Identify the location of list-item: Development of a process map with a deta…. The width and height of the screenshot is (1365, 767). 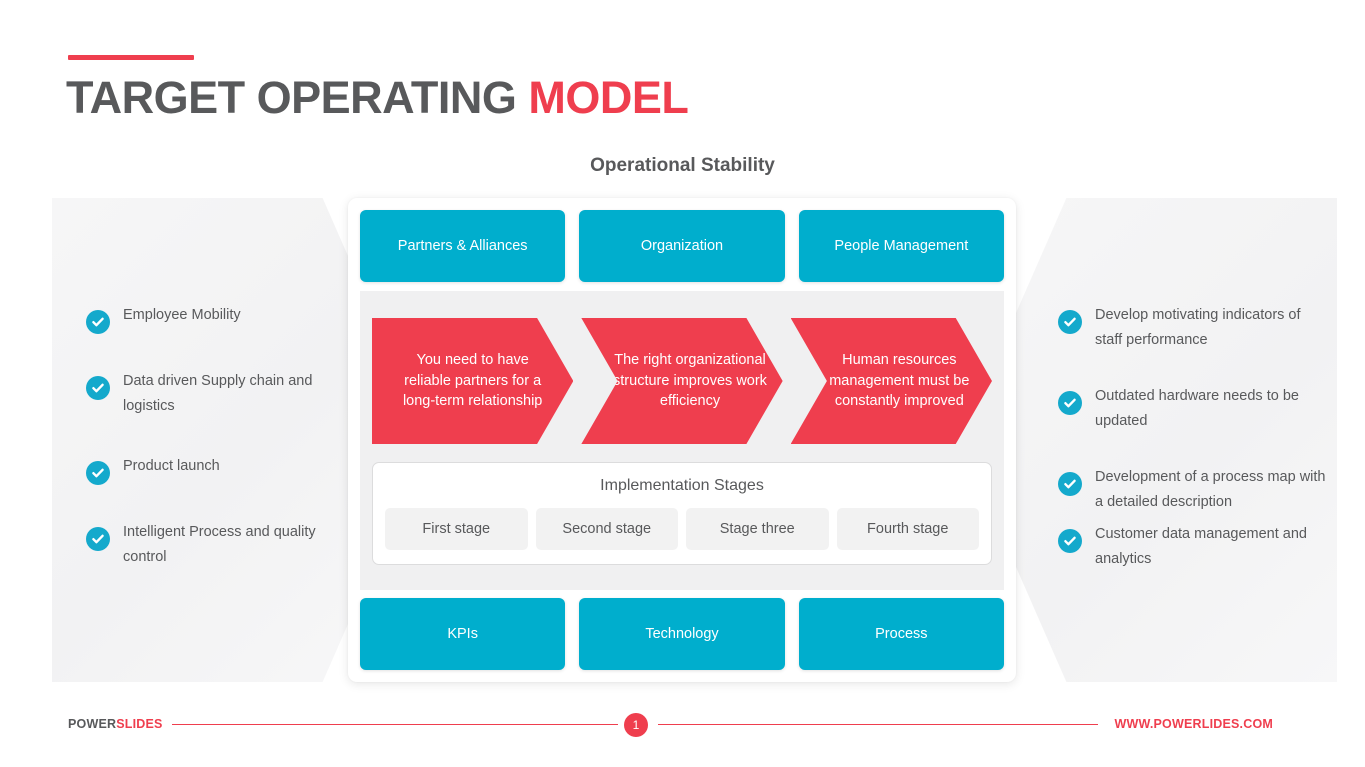
(1192, 488).